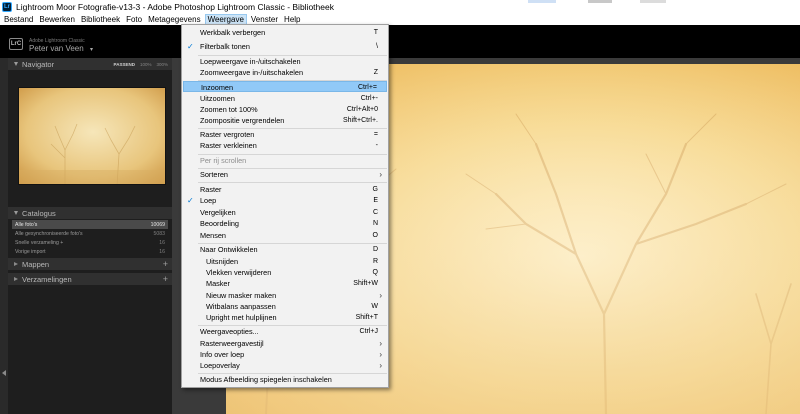 The width and height of the screenshot is (800, 414). I want to click on menu-item-guided-upright: Upright met hulplijnen Shift+T, so click(285, 317).